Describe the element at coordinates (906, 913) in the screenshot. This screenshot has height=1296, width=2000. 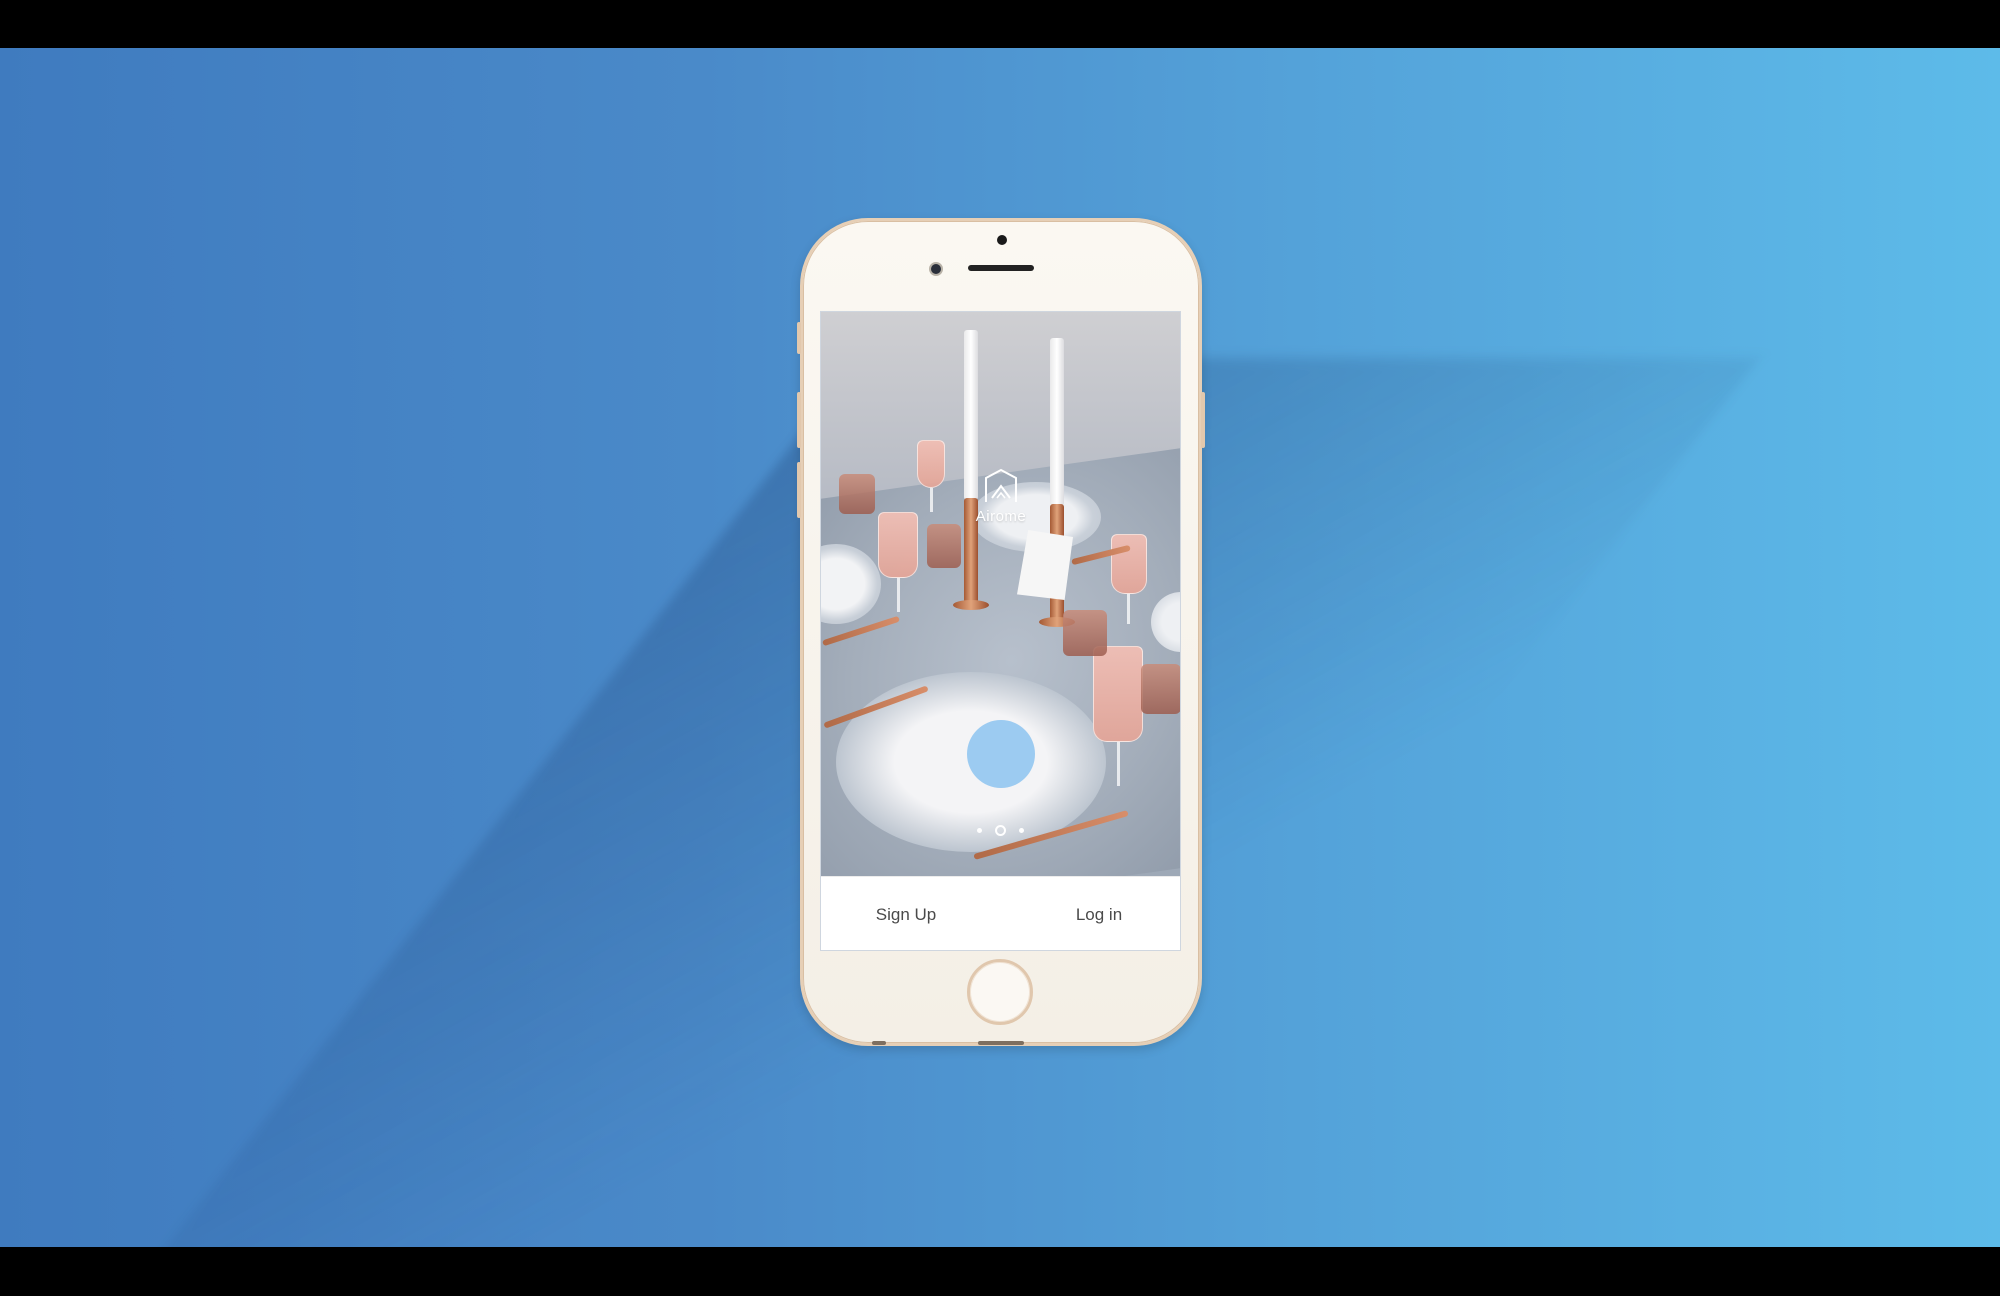
I see `sign-up-button: Sign Up` at that location.